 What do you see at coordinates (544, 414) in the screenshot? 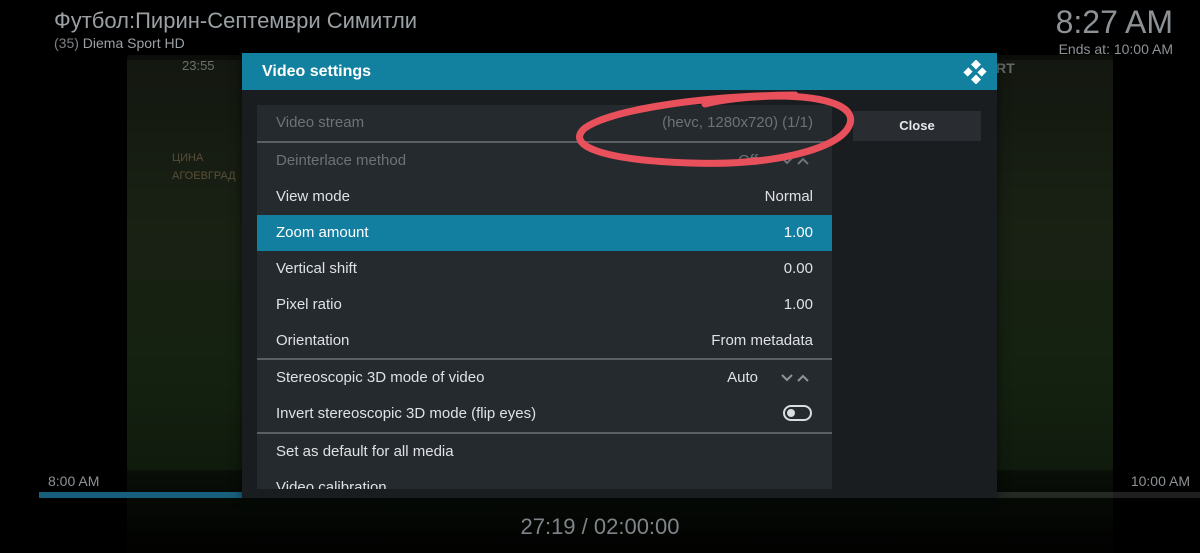
I see `setting-invert-stereoscopic-3d: Invert stereoscopic 3D mode (flip eyes)` at bounding box center [544, 414].